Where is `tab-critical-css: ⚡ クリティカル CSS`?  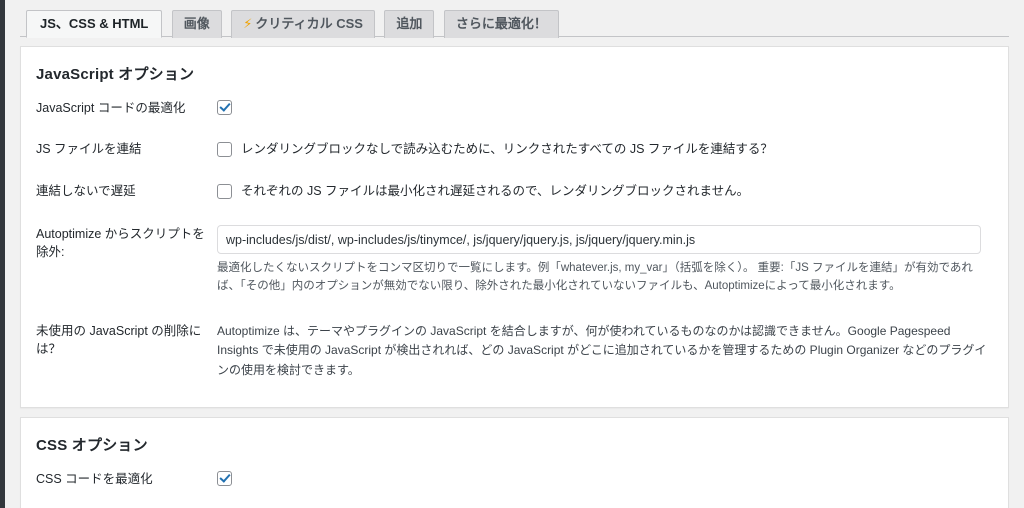
tab-critical-css: ⚡ クリティカル CSS is located at coordinates (303, 24).